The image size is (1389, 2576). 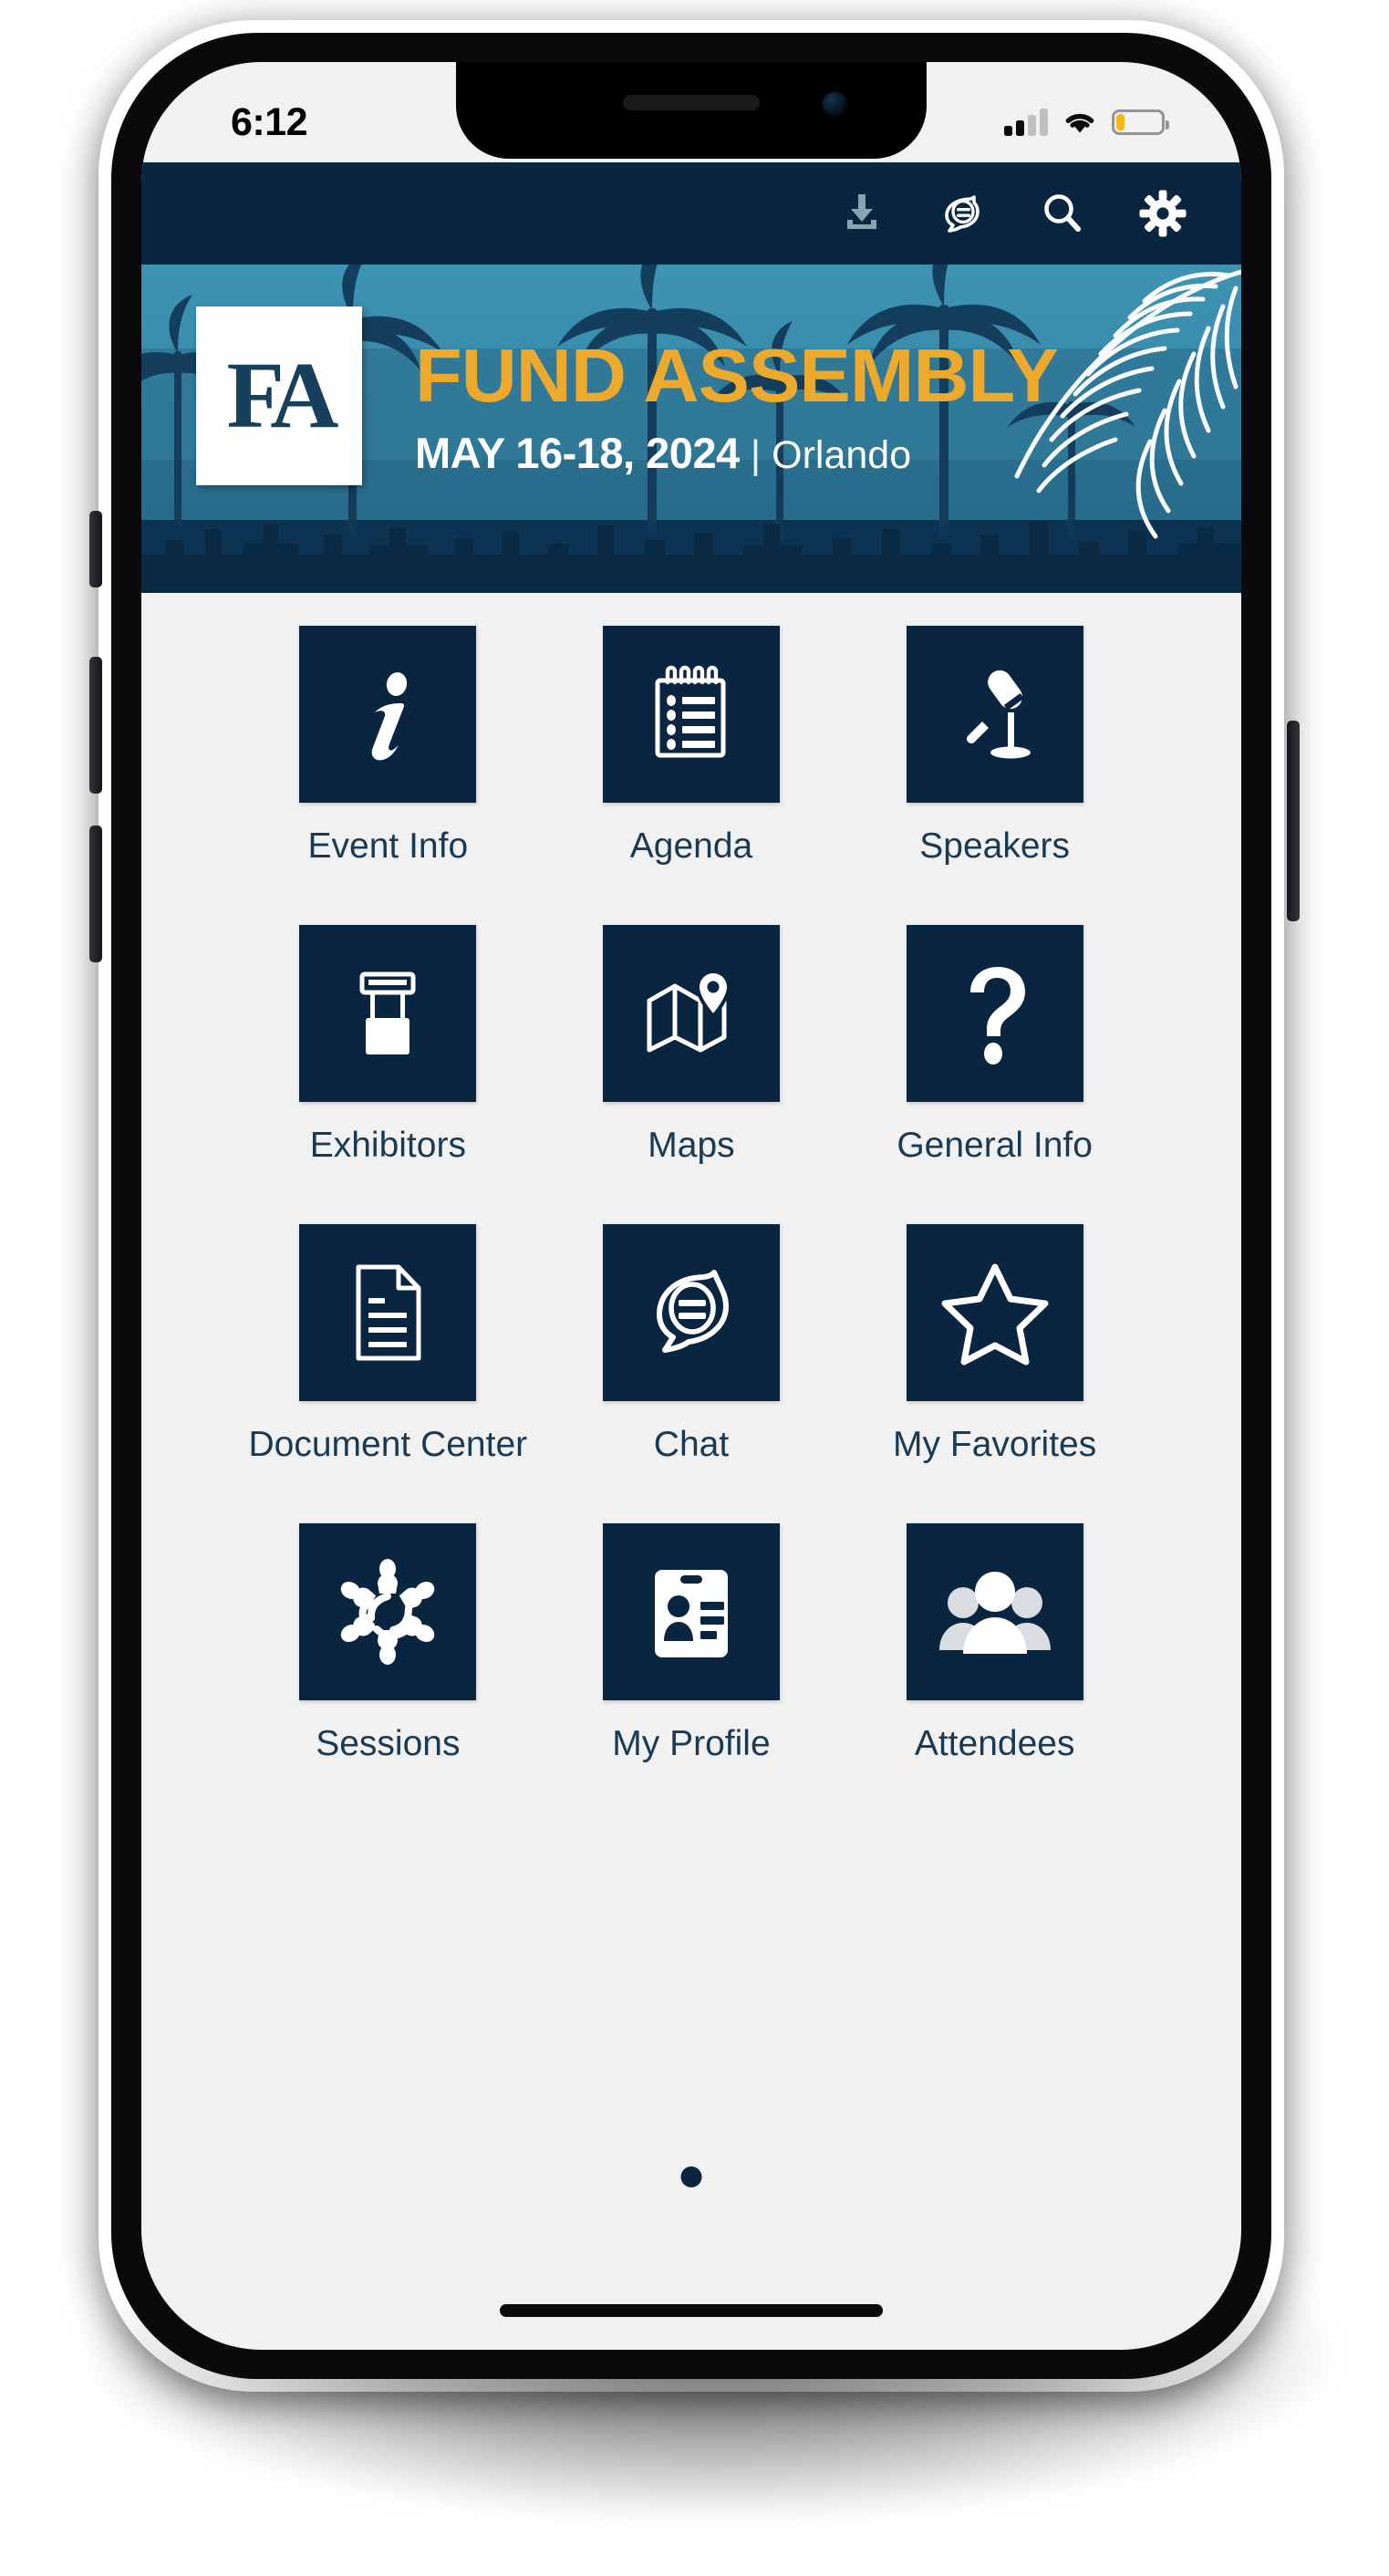 I want to click on banner-title: FUND ASSEMBLY, so click(x=737, y=376).